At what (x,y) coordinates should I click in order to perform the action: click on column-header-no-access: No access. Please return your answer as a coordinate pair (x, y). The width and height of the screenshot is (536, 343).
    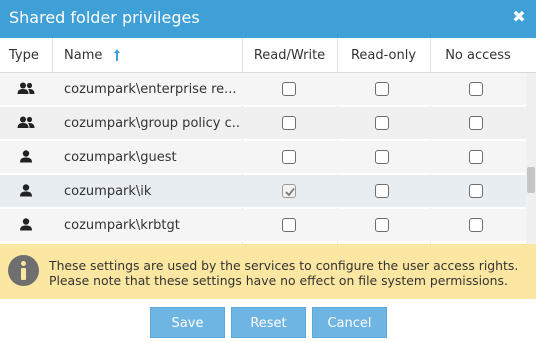
    Looking at the image, I should click on (478, 55).